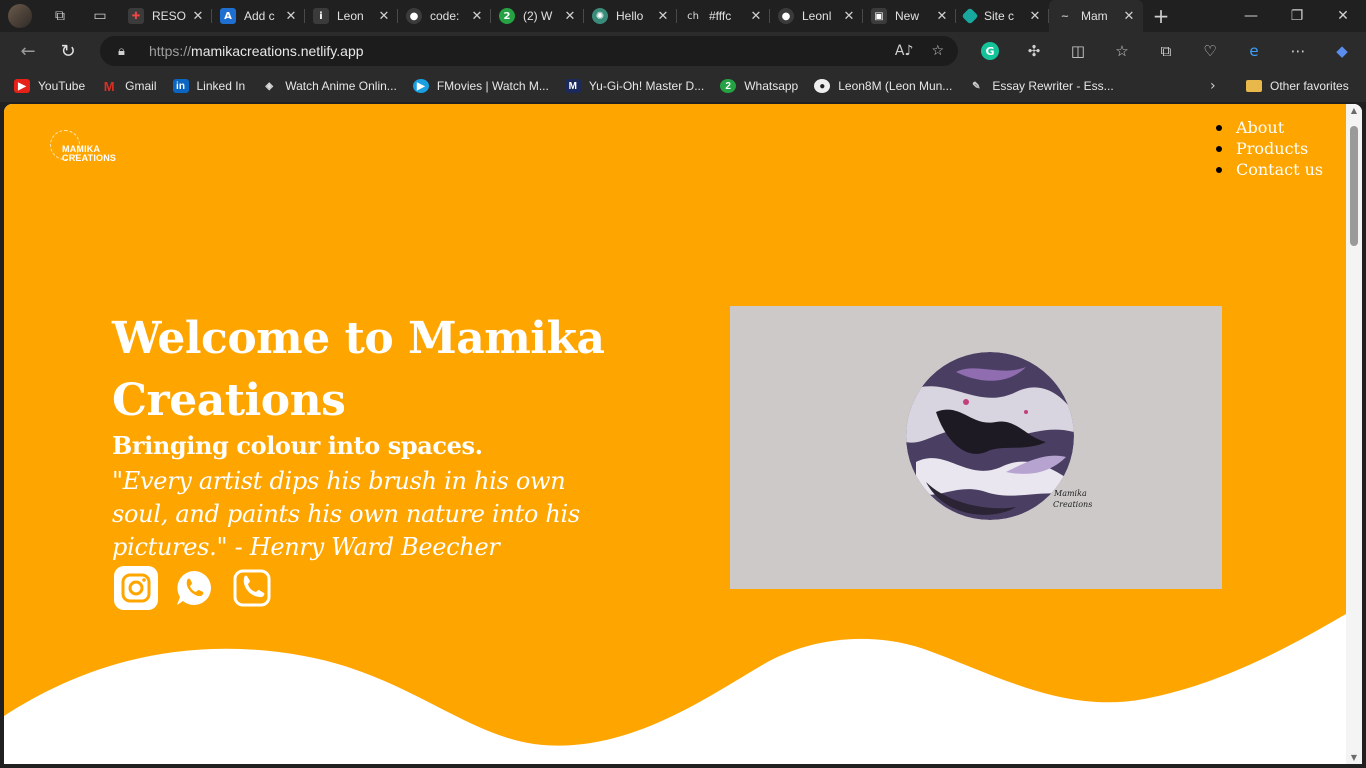 This screenshot has height=768, width=1366. I want to click on lock-icon: 🔒︎, so click(129, 51).